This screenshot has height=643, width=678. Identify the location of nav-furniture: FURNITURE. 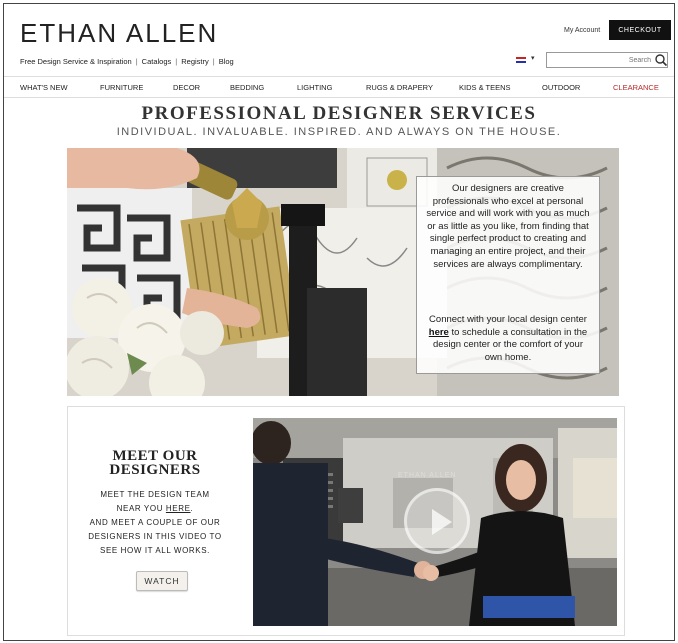
(121, 87).